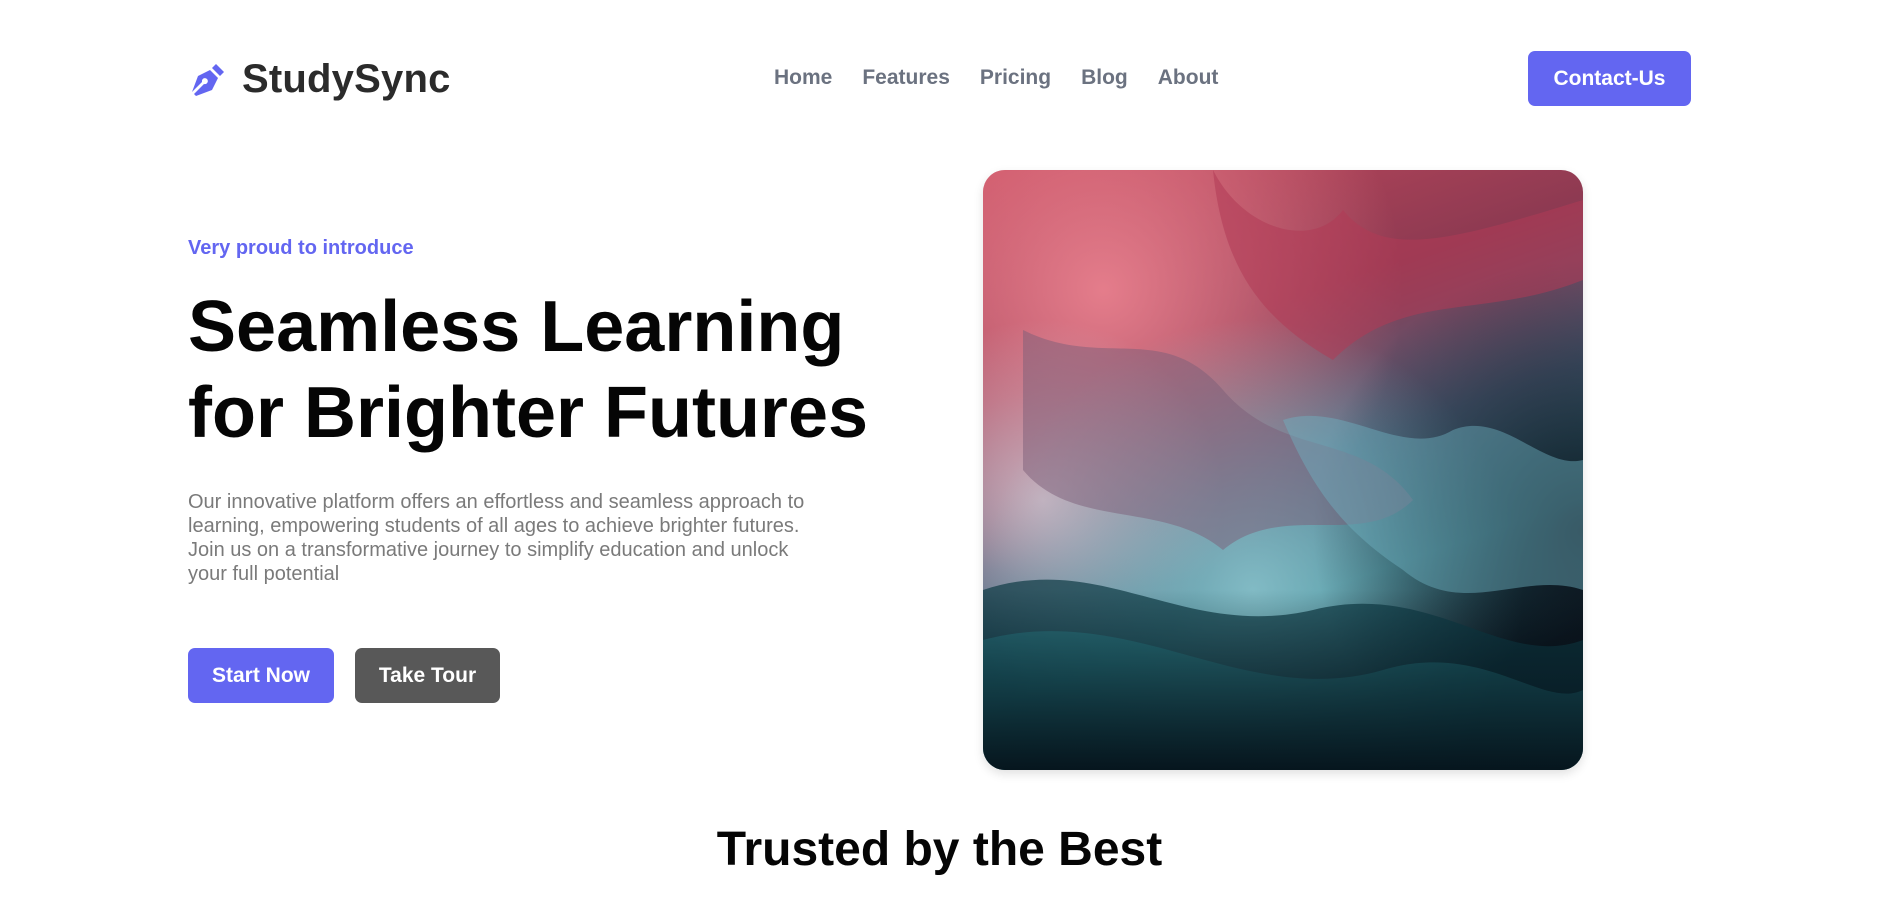 The height and width of the screenshot is (914, 1879). Describe the element at coordinates (906, 78) in the screenshot. I see `nav-item-features: Features` at that location.